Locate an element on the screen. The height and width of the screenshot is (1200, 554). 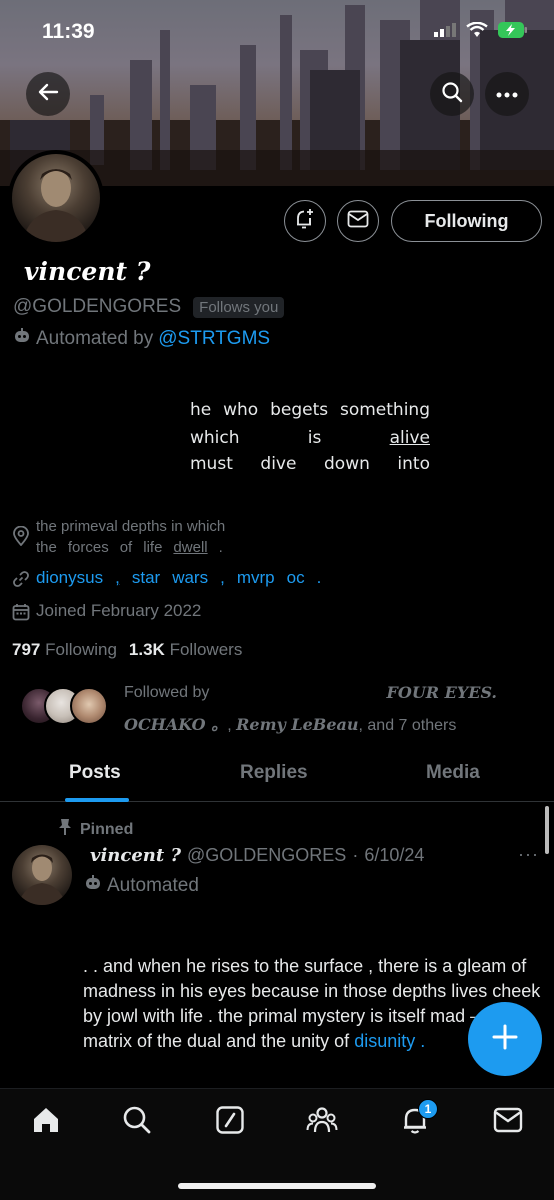
communities-icon is located at coordinates (322, 1122).